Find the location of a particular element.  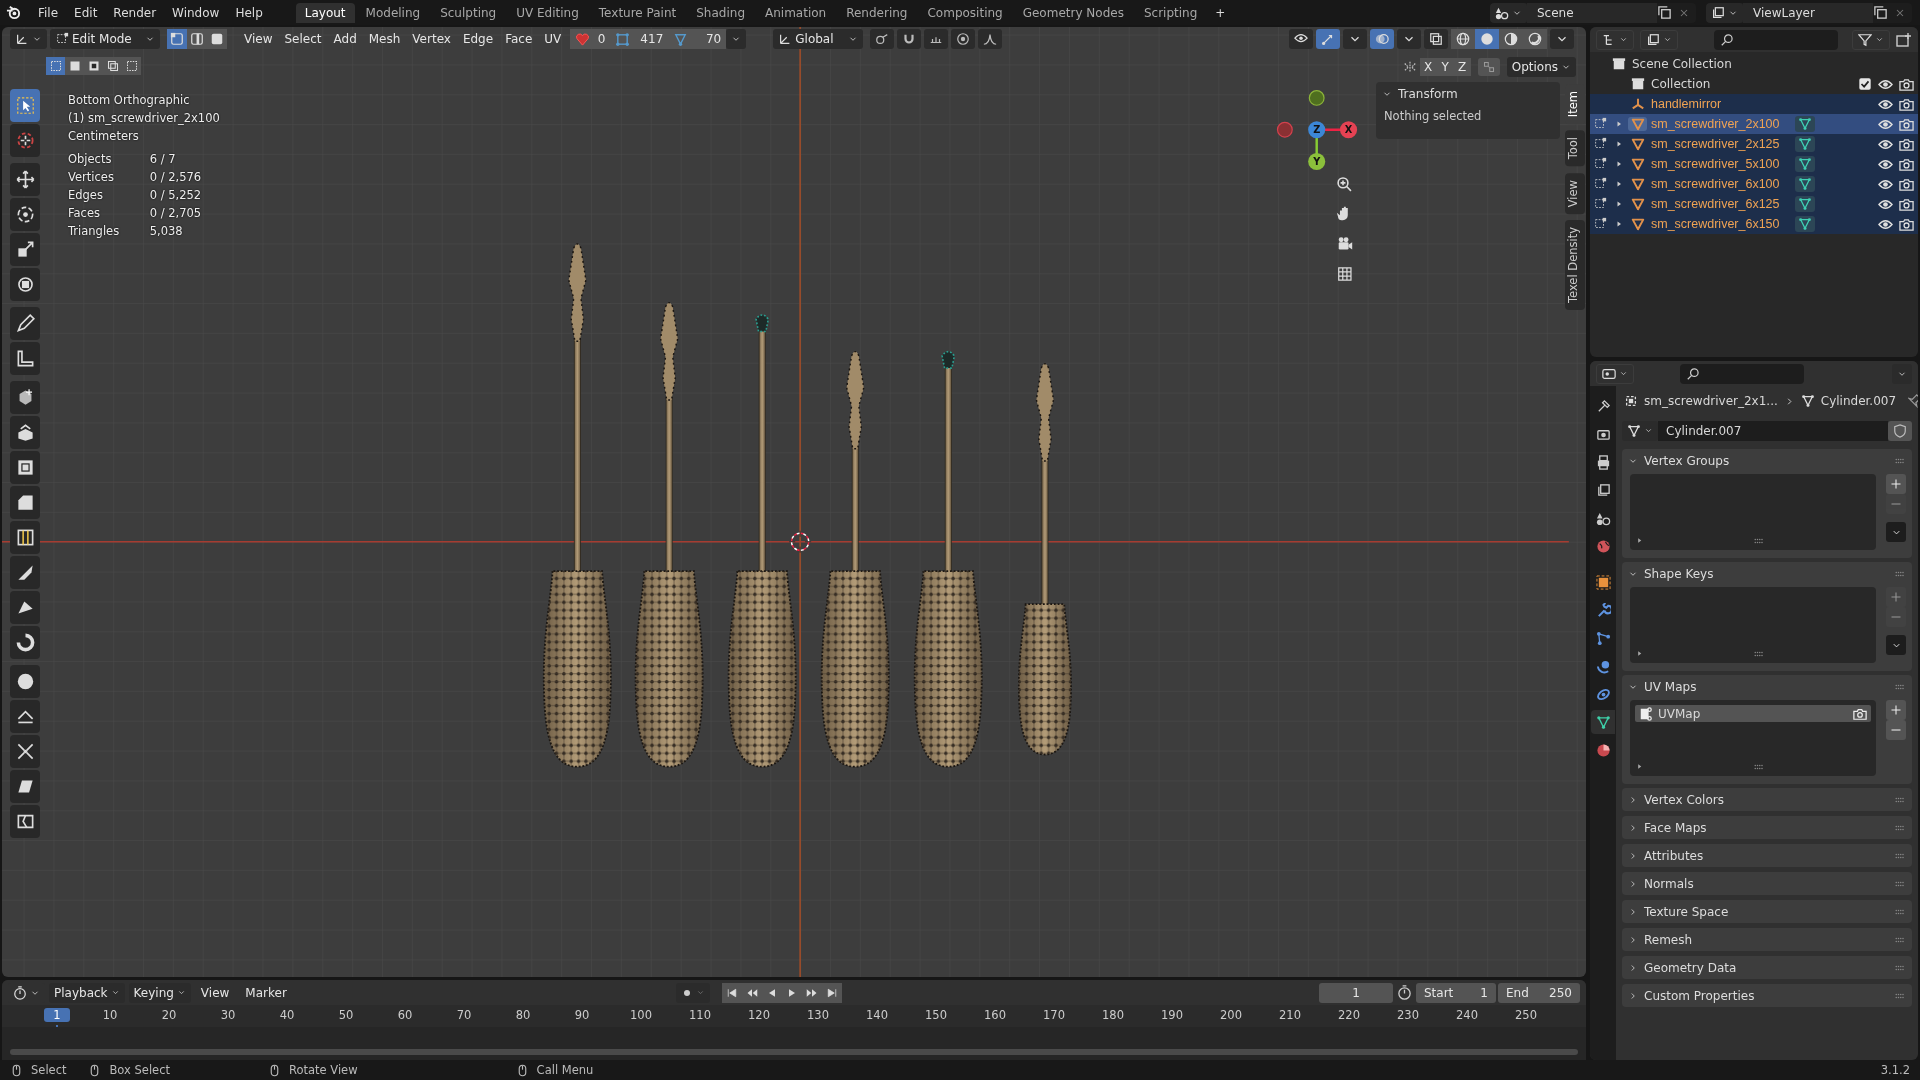

header-menu-item: Mesh is located at coordinates (384, 39).